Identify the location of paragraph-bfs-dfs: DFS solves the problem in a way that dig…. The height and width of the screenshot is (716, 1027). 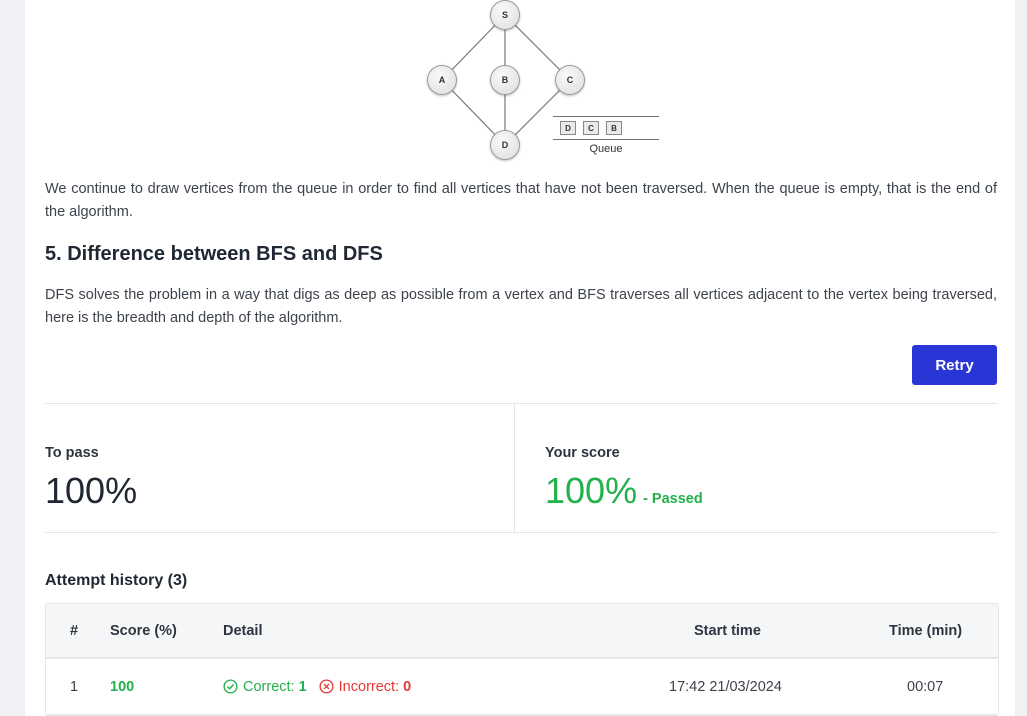
(521, 306).